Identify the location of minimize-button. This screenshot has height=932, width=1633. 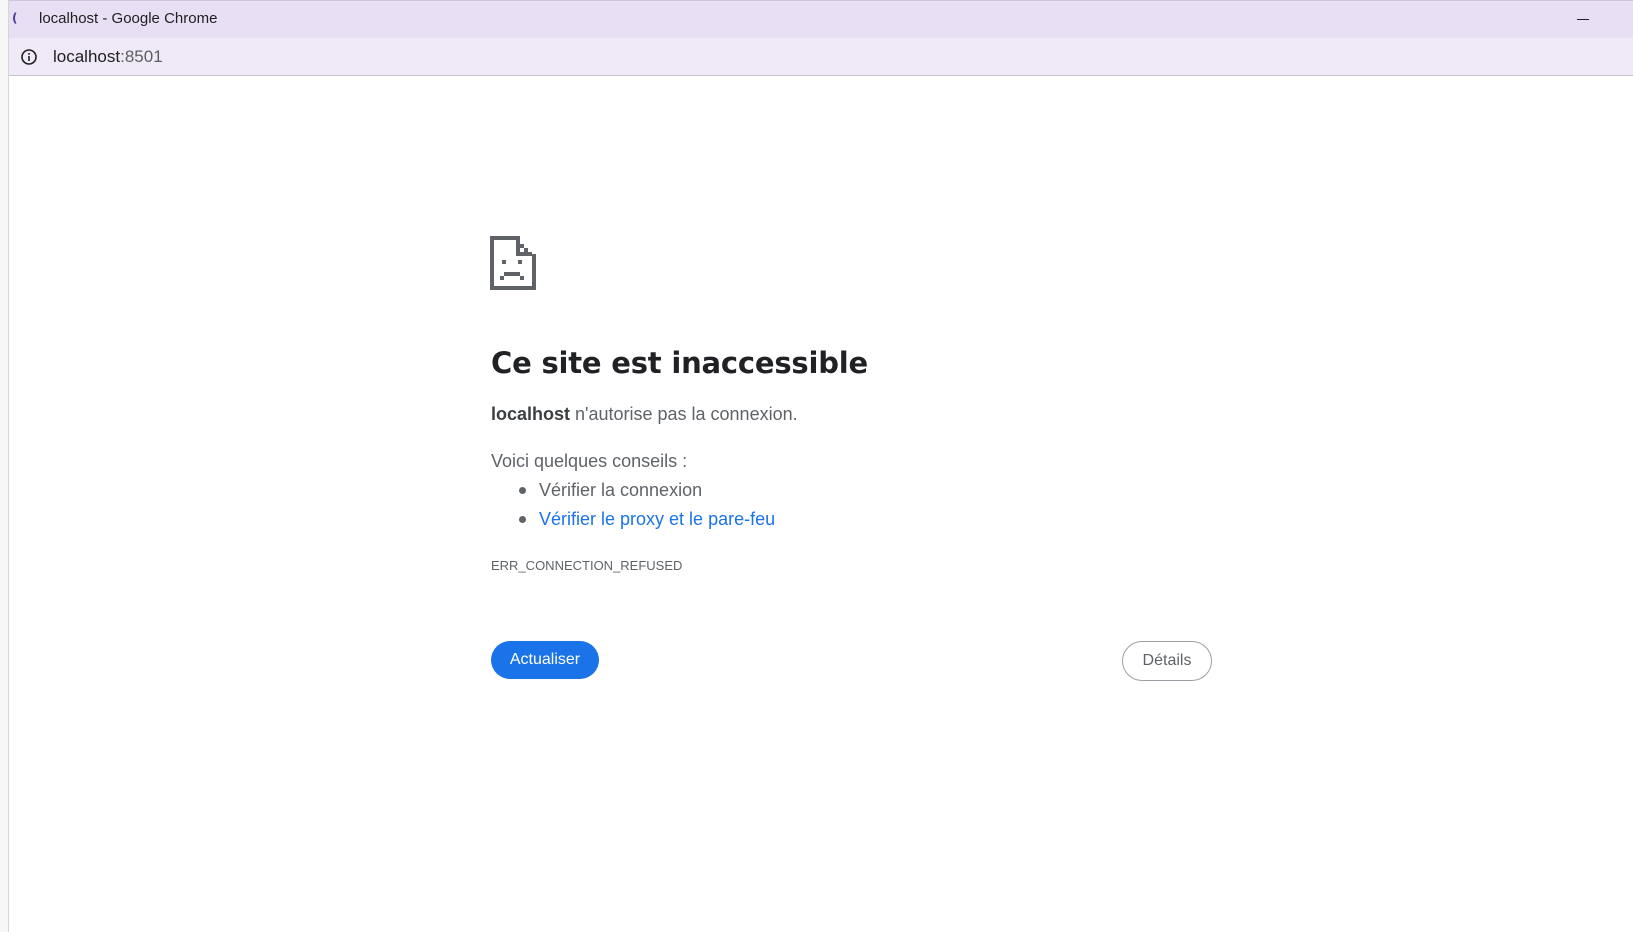
(1583, 19).